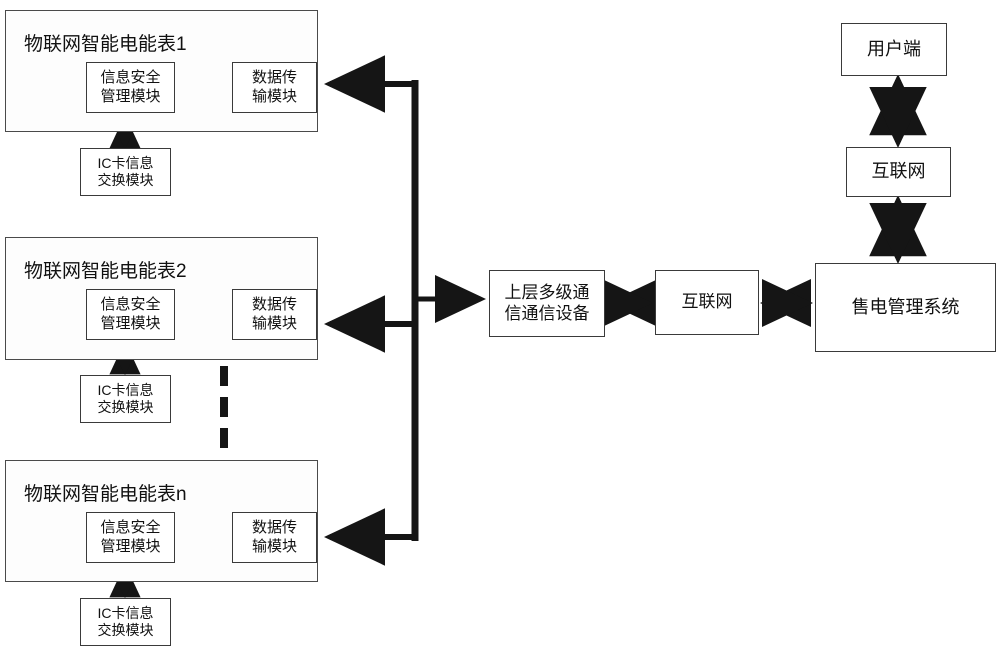  Describe the element at coordinates (125, 399) in the screenshot. I see `meter-2-ic-card-module: IC卡信息 交换模块` at that location.